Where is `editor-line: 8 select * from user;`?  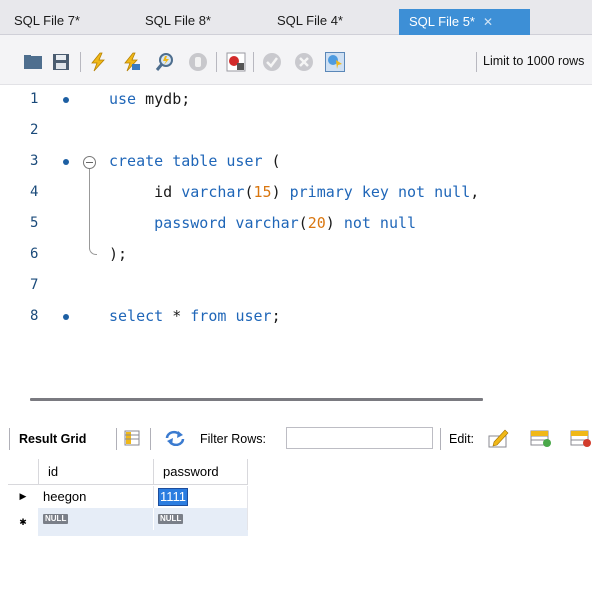
editor-line: 8 select * from user; is located at coordinates (296, 317).